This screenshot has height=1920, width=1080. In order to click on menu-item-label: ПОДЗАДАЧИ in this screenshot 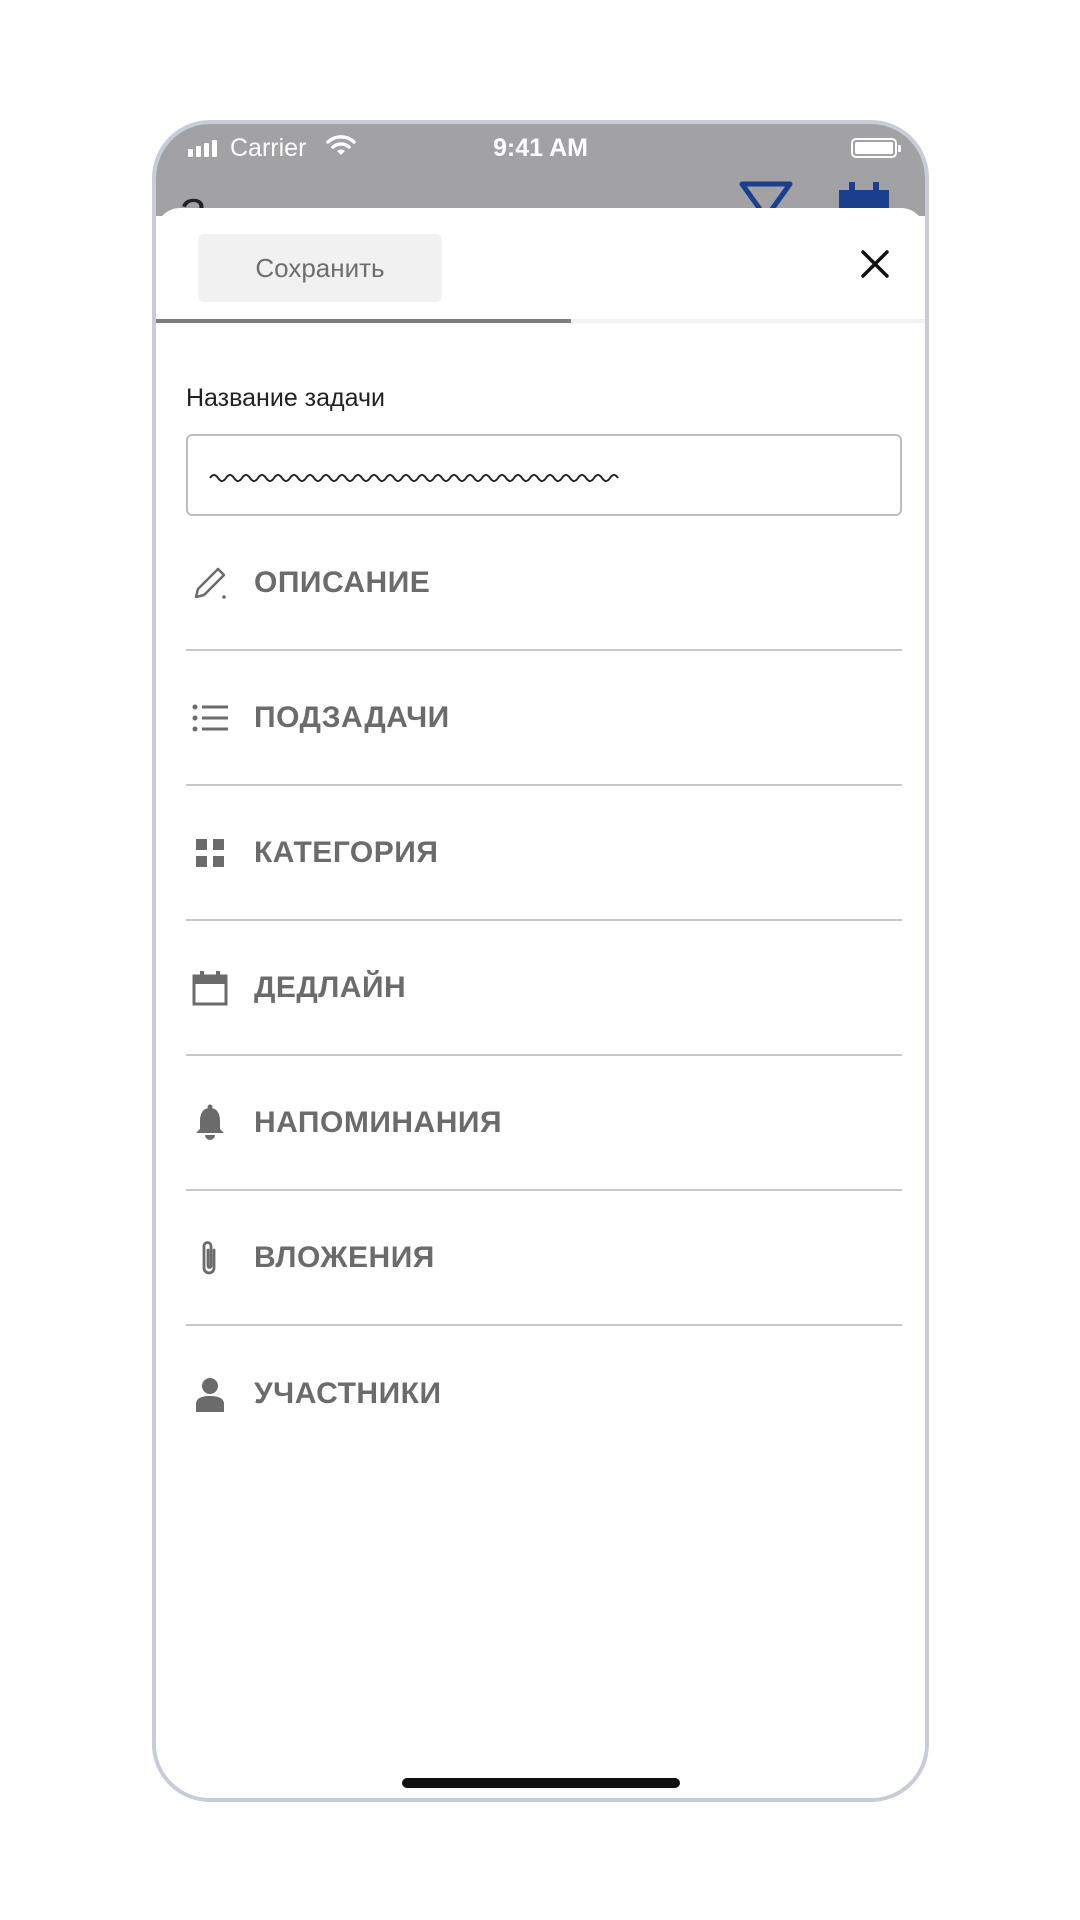, I will do `click(352, 717)`.